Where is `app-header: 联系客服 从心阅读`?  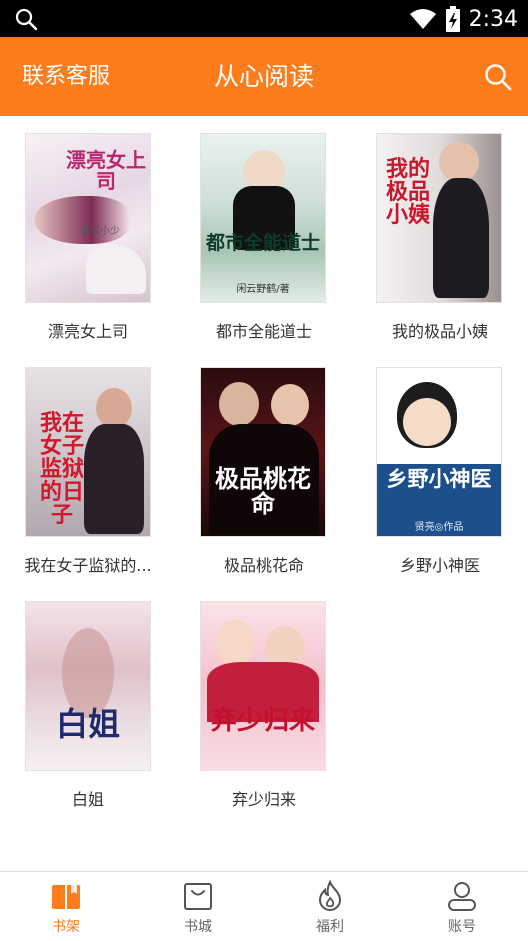
app-header: 联系客服 从心阅读 is located at coordinates (264, 76).